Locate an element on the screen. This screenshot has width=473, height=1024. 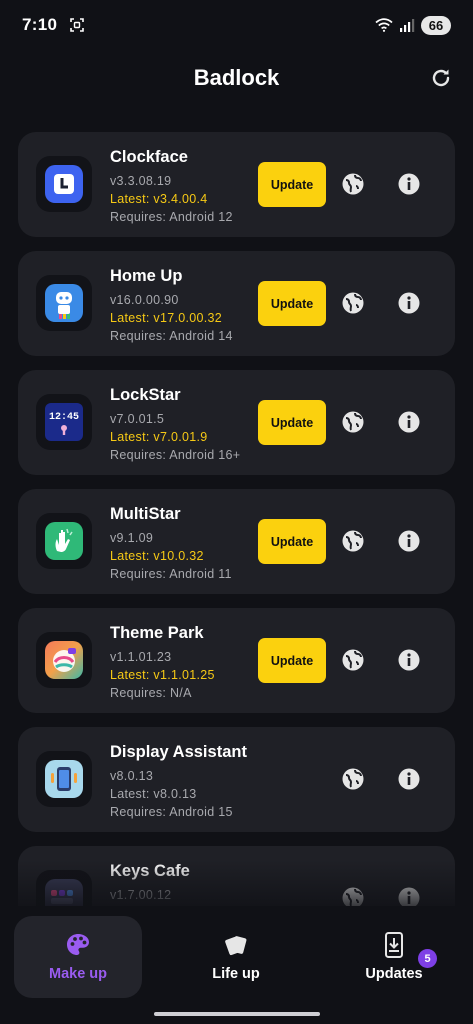
current-version: v3.3.08.19 is located at coordinates (141, 181).